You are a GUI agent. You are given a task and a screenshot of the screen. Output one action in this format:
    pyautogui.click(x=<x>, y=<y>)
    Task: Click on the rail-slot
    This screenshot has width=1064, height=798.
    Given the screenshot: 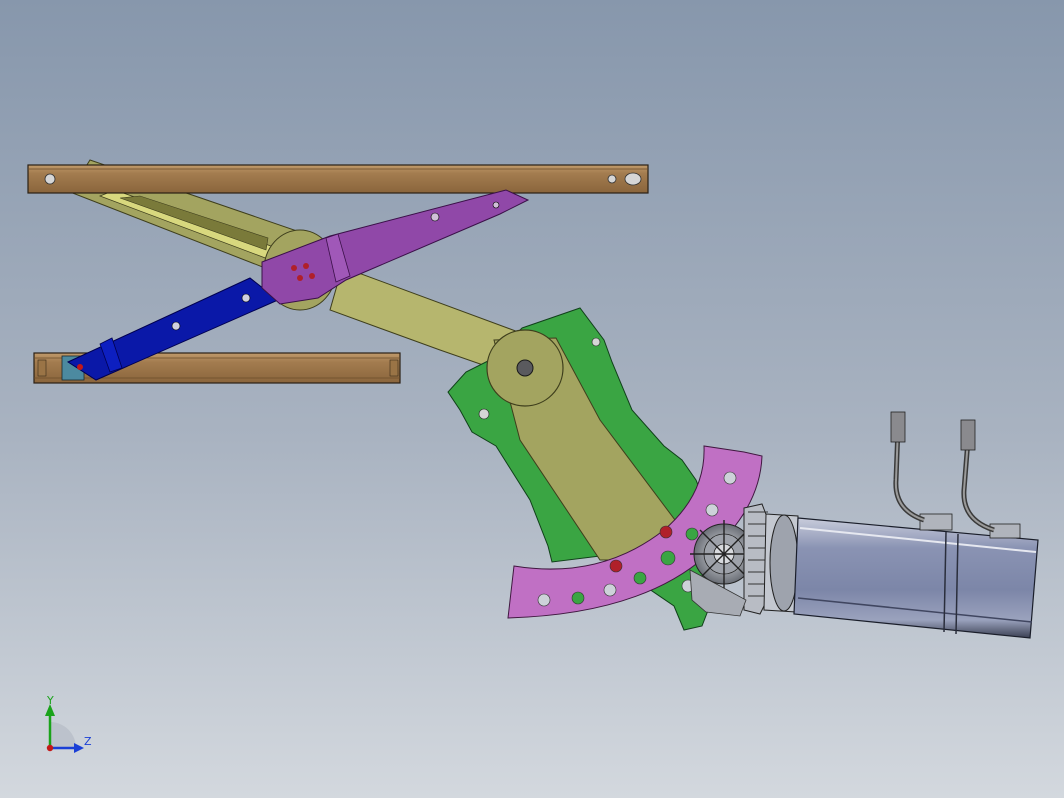 What is the action you would take?
    pyautogui.click(x=633, y=179)
    